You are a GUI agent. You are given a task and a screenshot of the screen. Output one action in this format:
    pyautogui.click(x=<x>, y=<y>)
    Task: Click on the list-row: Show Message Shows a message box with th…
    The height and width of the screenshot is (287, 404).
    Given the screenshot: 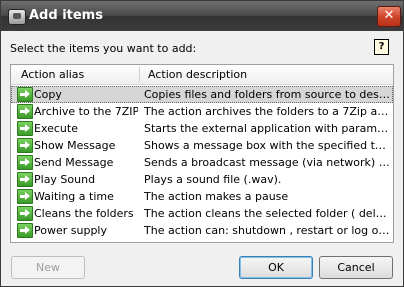 What is the action you would take?
    pyautogui.click(x=202, y=145)
    